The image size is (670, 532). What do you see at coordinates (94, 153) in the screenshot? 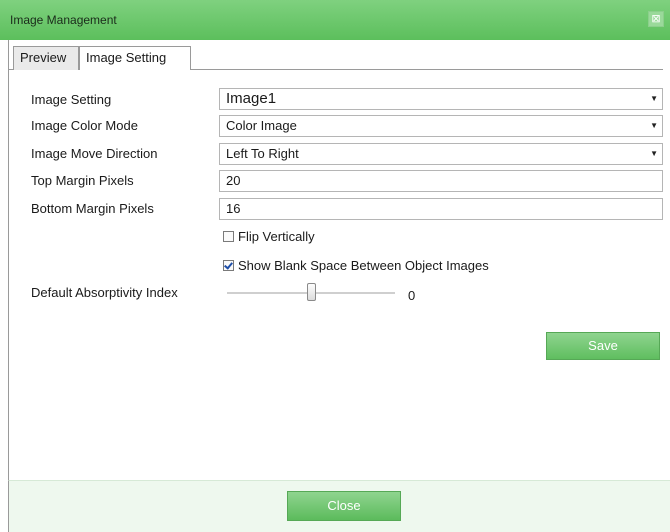
I see `move-direction-label: Image Move Direction` at bounding box center [94, 153].